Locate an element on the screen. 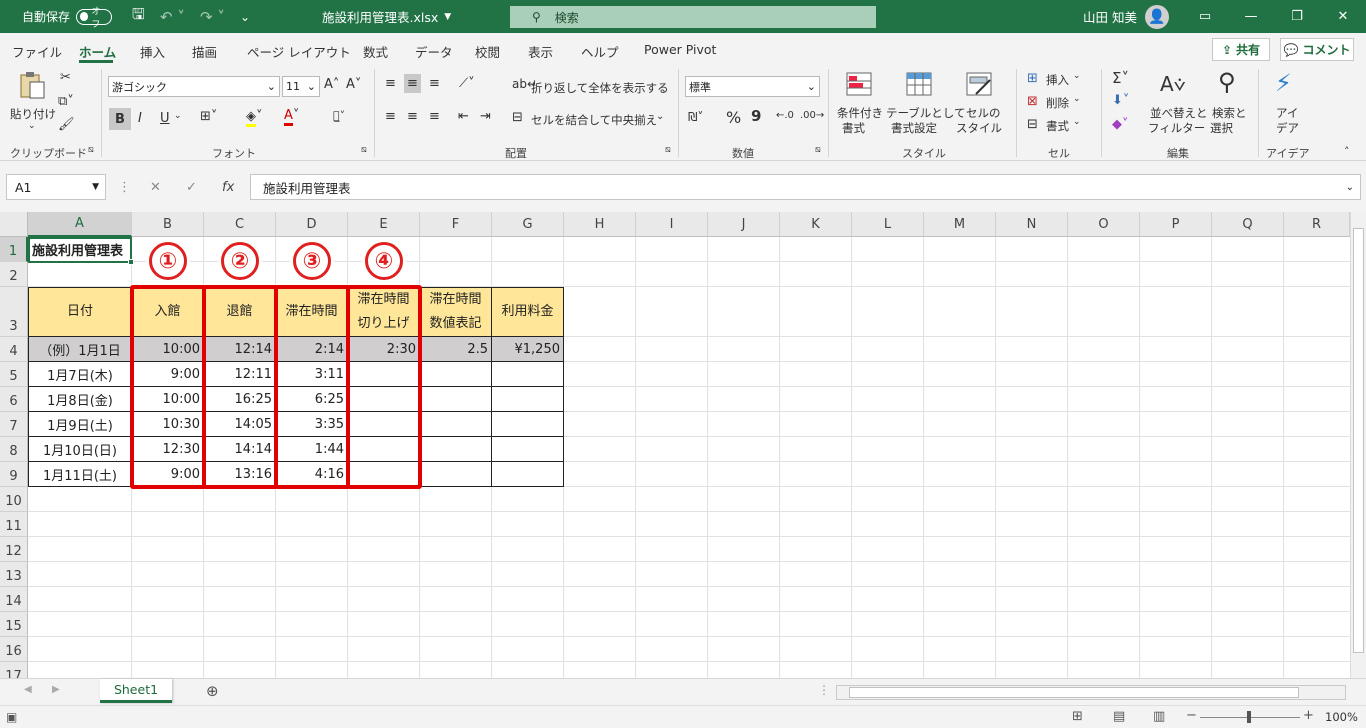 Image resolution: width=1366 pixels, height=728 pixels. vertical-scrollbar is located at coordinates (1358, 445).